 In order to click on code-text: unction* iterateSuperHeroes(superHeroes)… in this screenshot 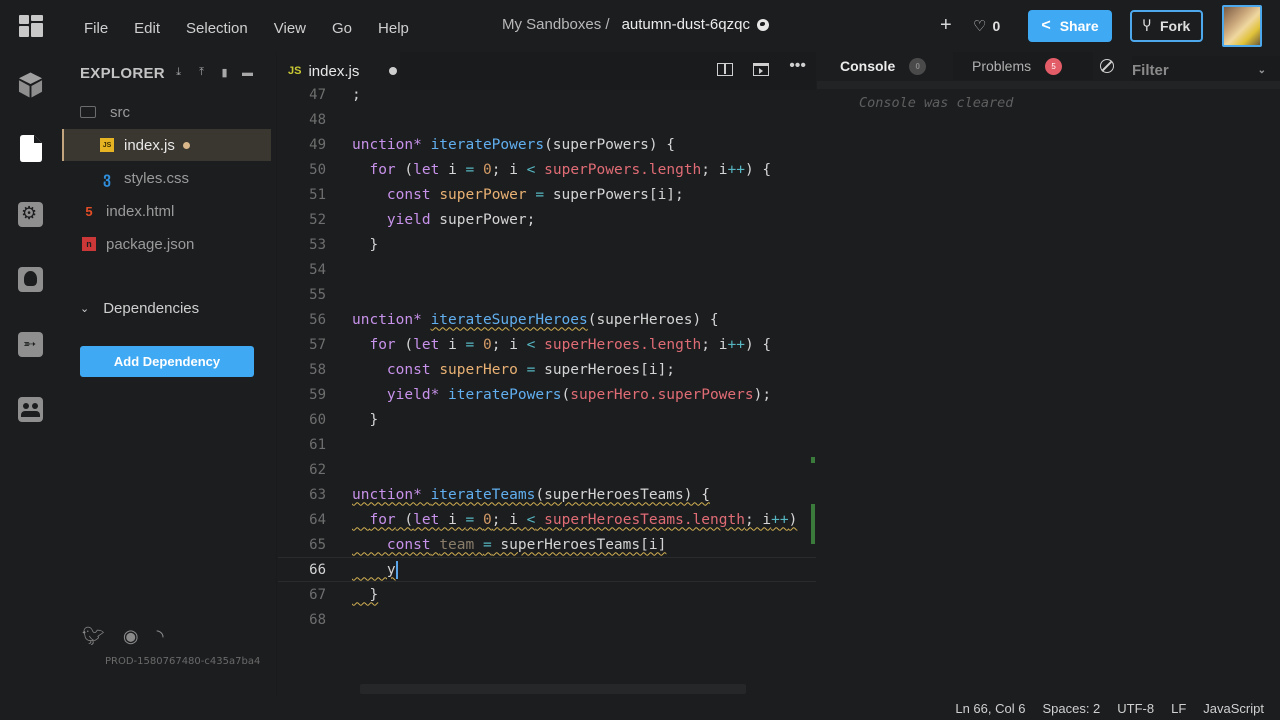, I will do `click(535, 319)`.